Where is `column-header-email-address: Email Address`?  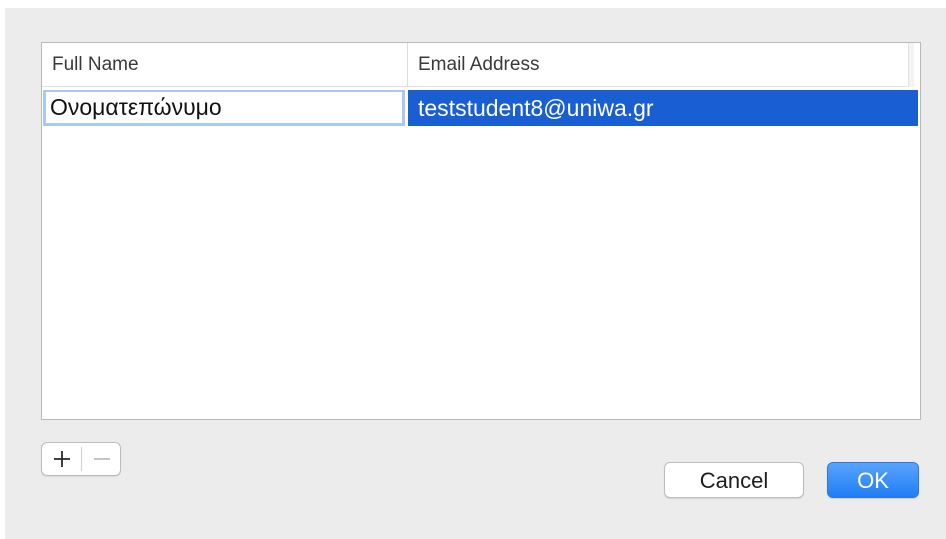 column-header-email-address: Email Address is located at coordinates (661, 64).